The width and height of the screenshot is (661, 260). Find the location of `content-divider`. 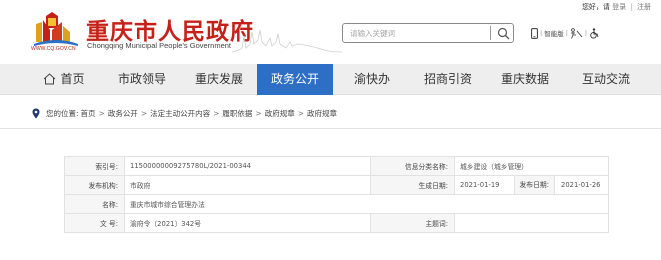

content-divider is located at coordinates (330, 128).